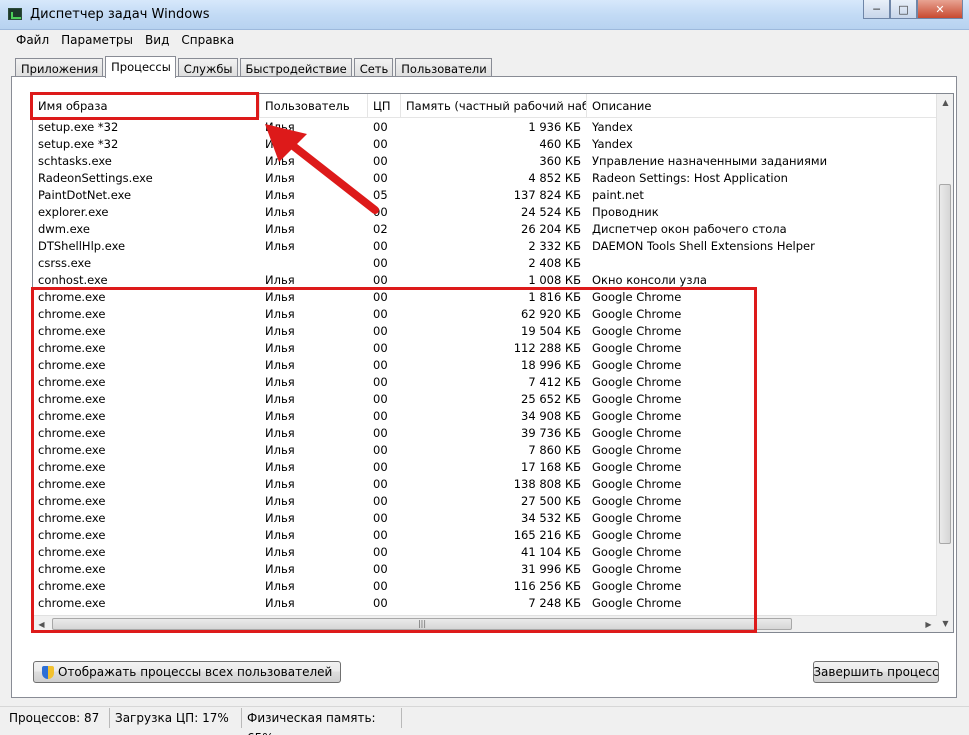 The width and height of the screenshot is (969, 735). I want to click on cell-image-name: dwm.exe, so click(64, 229).